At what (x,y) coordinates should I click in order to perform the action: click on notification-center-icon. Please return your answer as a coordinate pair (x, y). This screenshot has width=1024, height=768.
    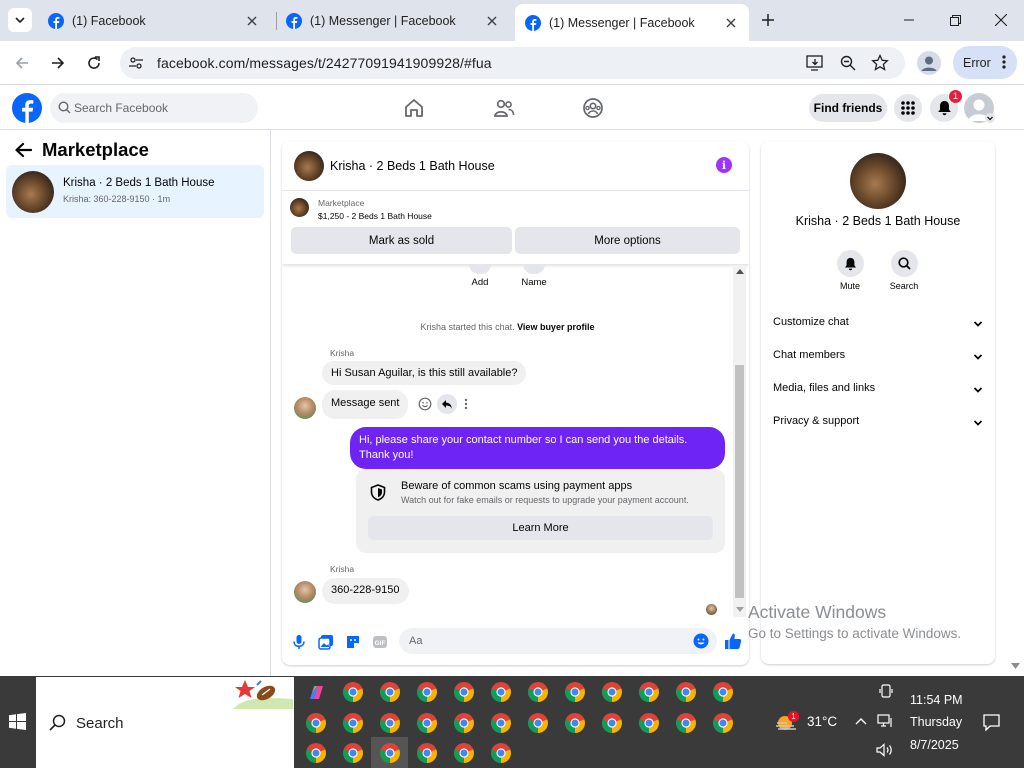
    Looking at the image, I should click on (991, 722).